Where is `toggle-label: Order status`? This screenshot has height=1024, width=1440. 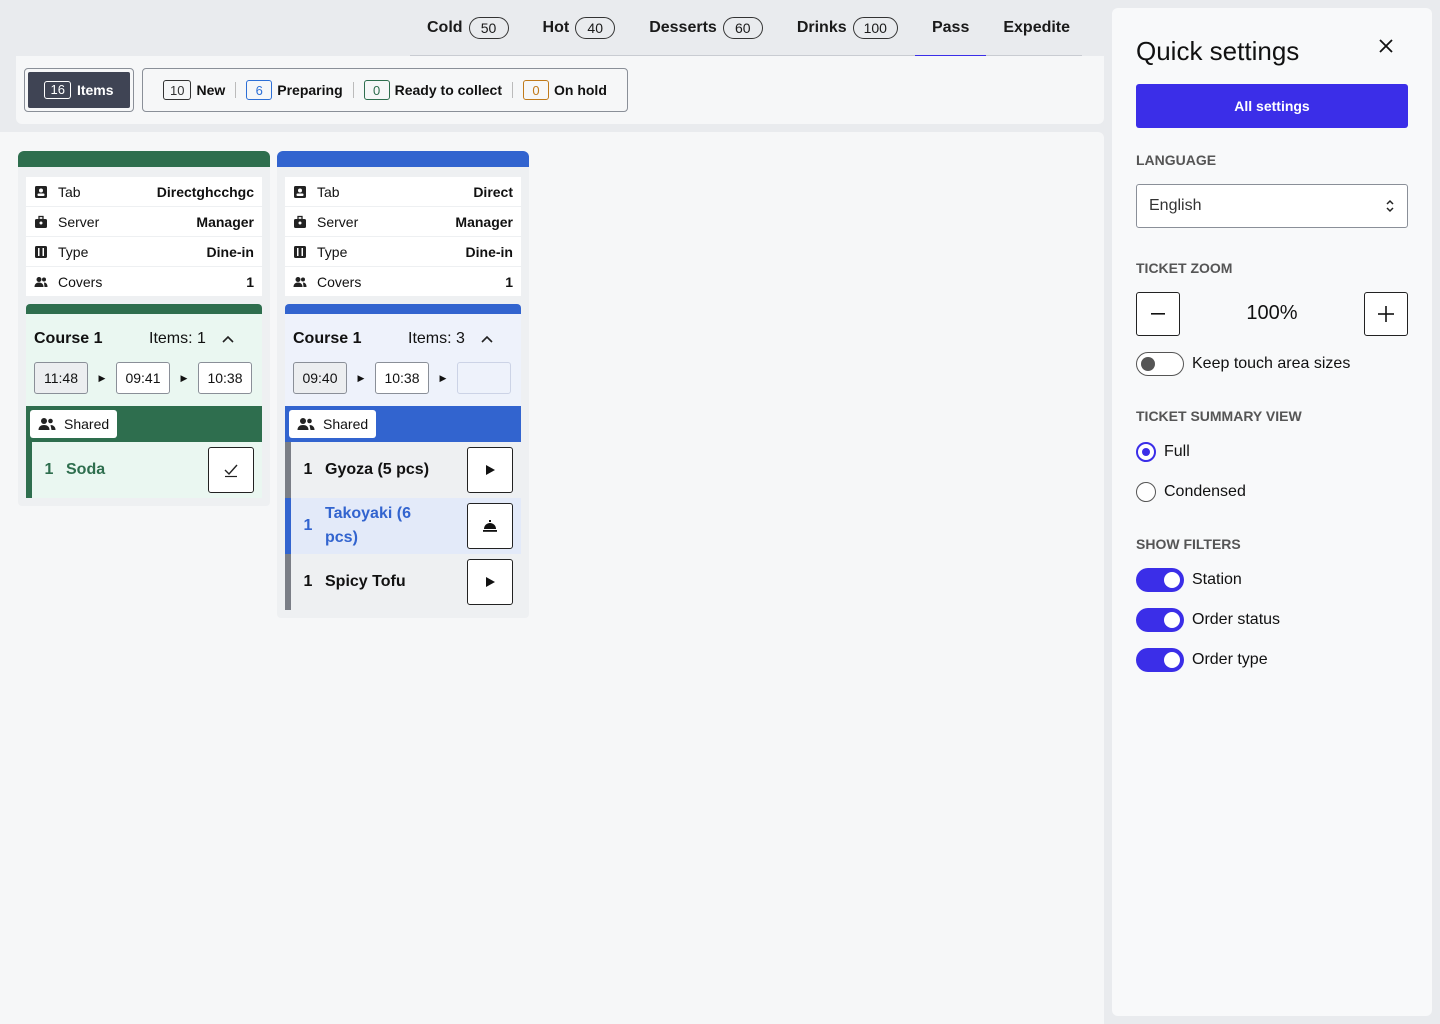 toggle-label: Order status is located at coordinates (1236, 619).